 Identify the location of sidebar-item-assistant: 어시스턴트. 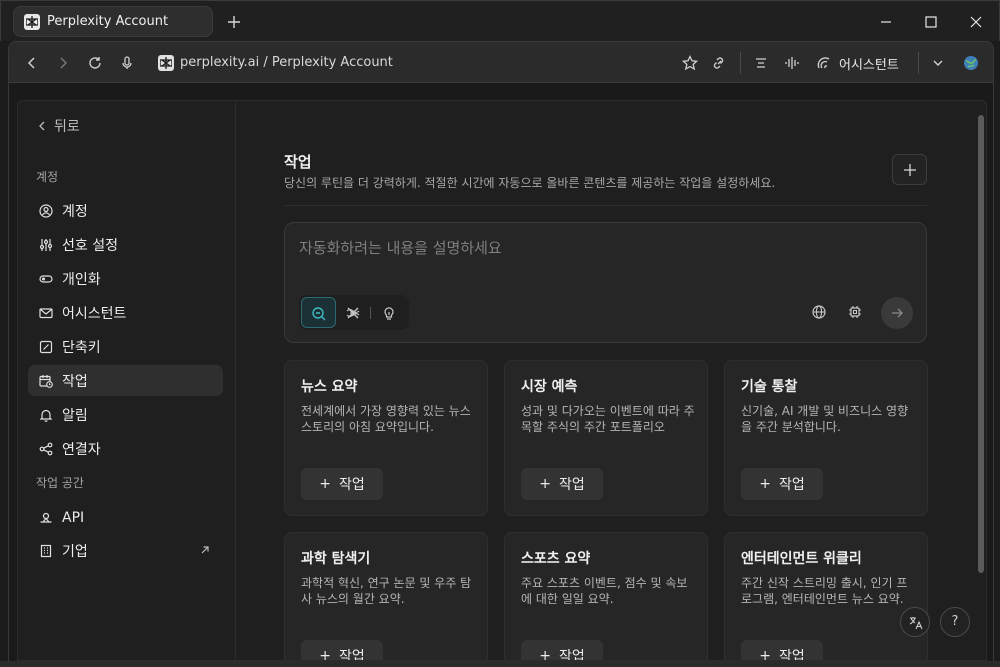
(125, 312).